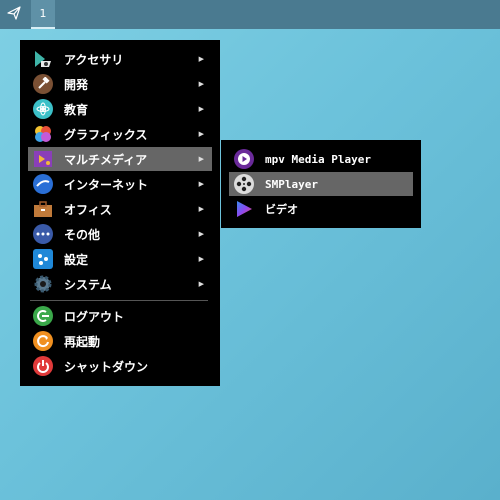 The height and width of the screenshot is (500, 500). What do you see at coordinates (94, 316) in the screenshot?
I see `menu-item-label: ログアウト` at bounding box center [94, 316].